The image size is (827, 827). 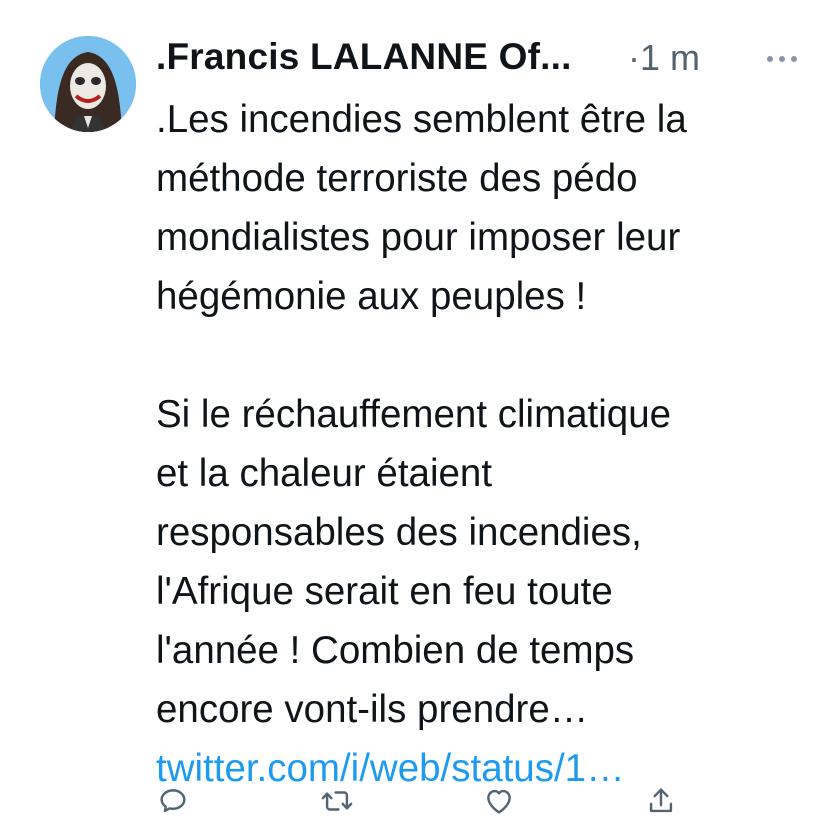 I want to click on share-icon, so click(x=661, y=800).